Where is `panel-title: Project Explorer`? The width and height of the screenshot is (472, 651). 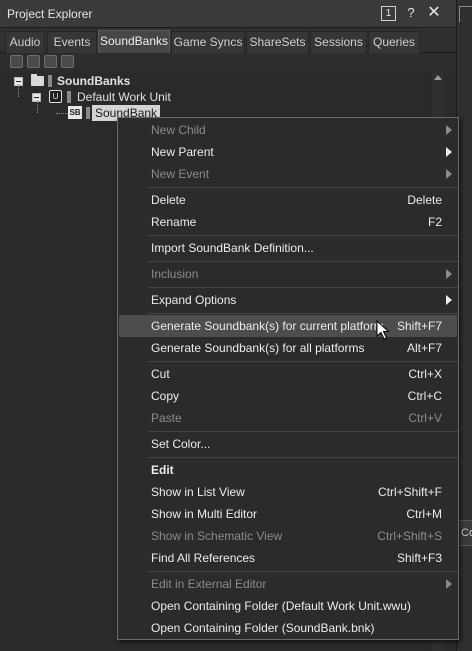
panel-title: Project Explorer is located at coordinates (50, 14).